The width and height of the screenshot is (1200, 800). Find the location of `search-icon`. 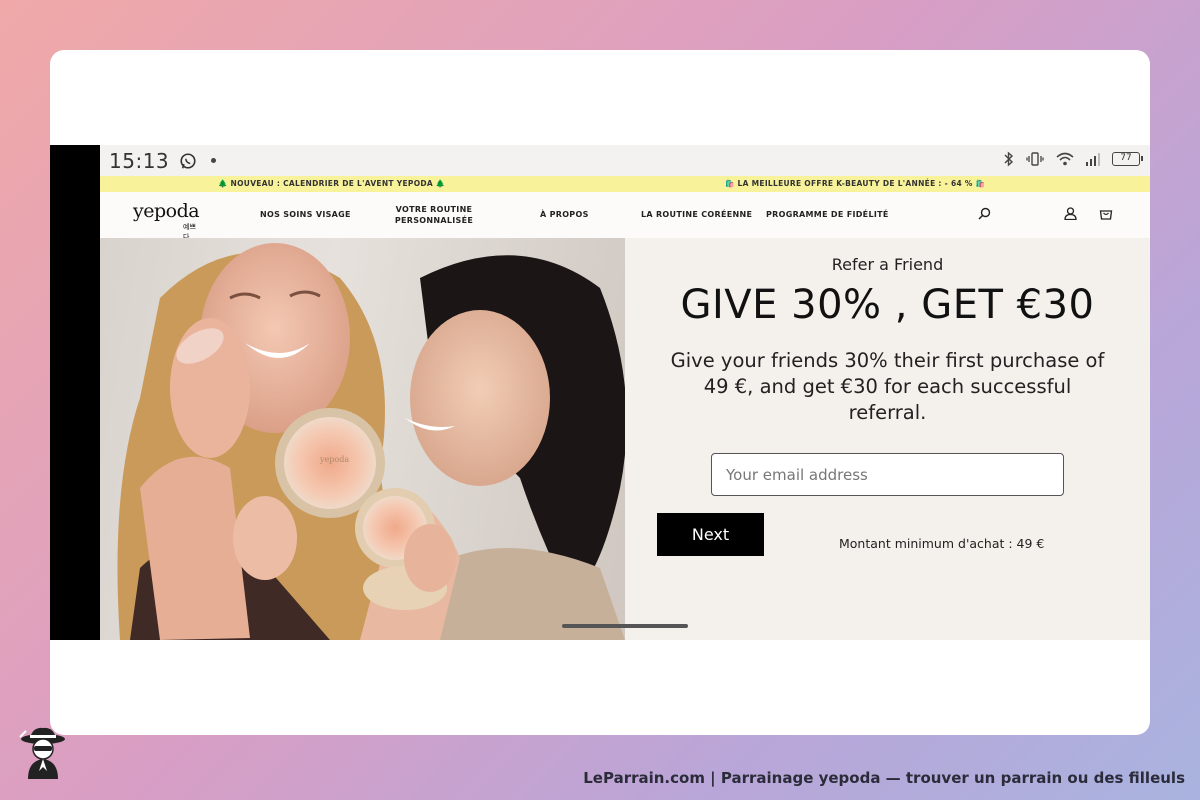

search-icon is located at coordinates (984, 213).